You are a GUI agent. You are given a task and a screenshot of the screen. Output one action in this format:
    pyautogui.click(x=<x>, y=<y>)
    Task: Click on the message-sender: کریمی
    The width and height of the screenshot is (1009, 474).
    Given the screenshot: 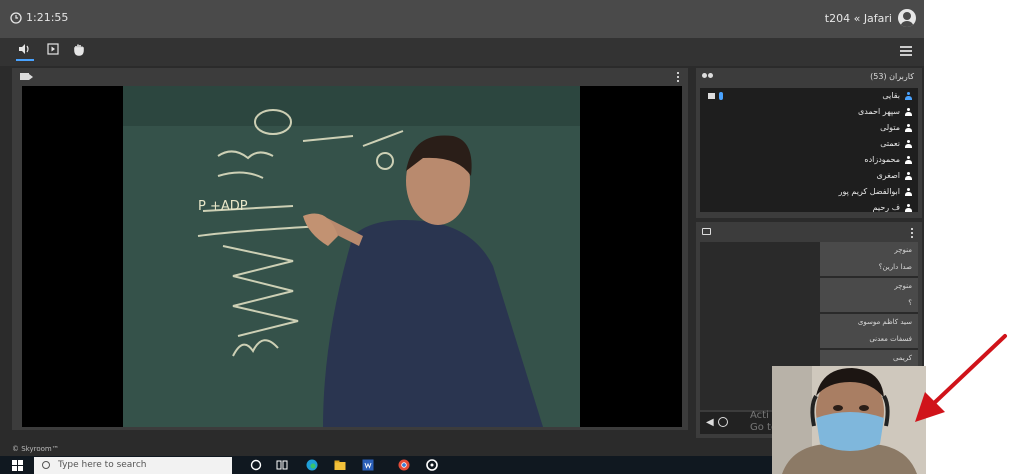 What is the action you would take?
    pyautogui.click(x=902, y=358)
    